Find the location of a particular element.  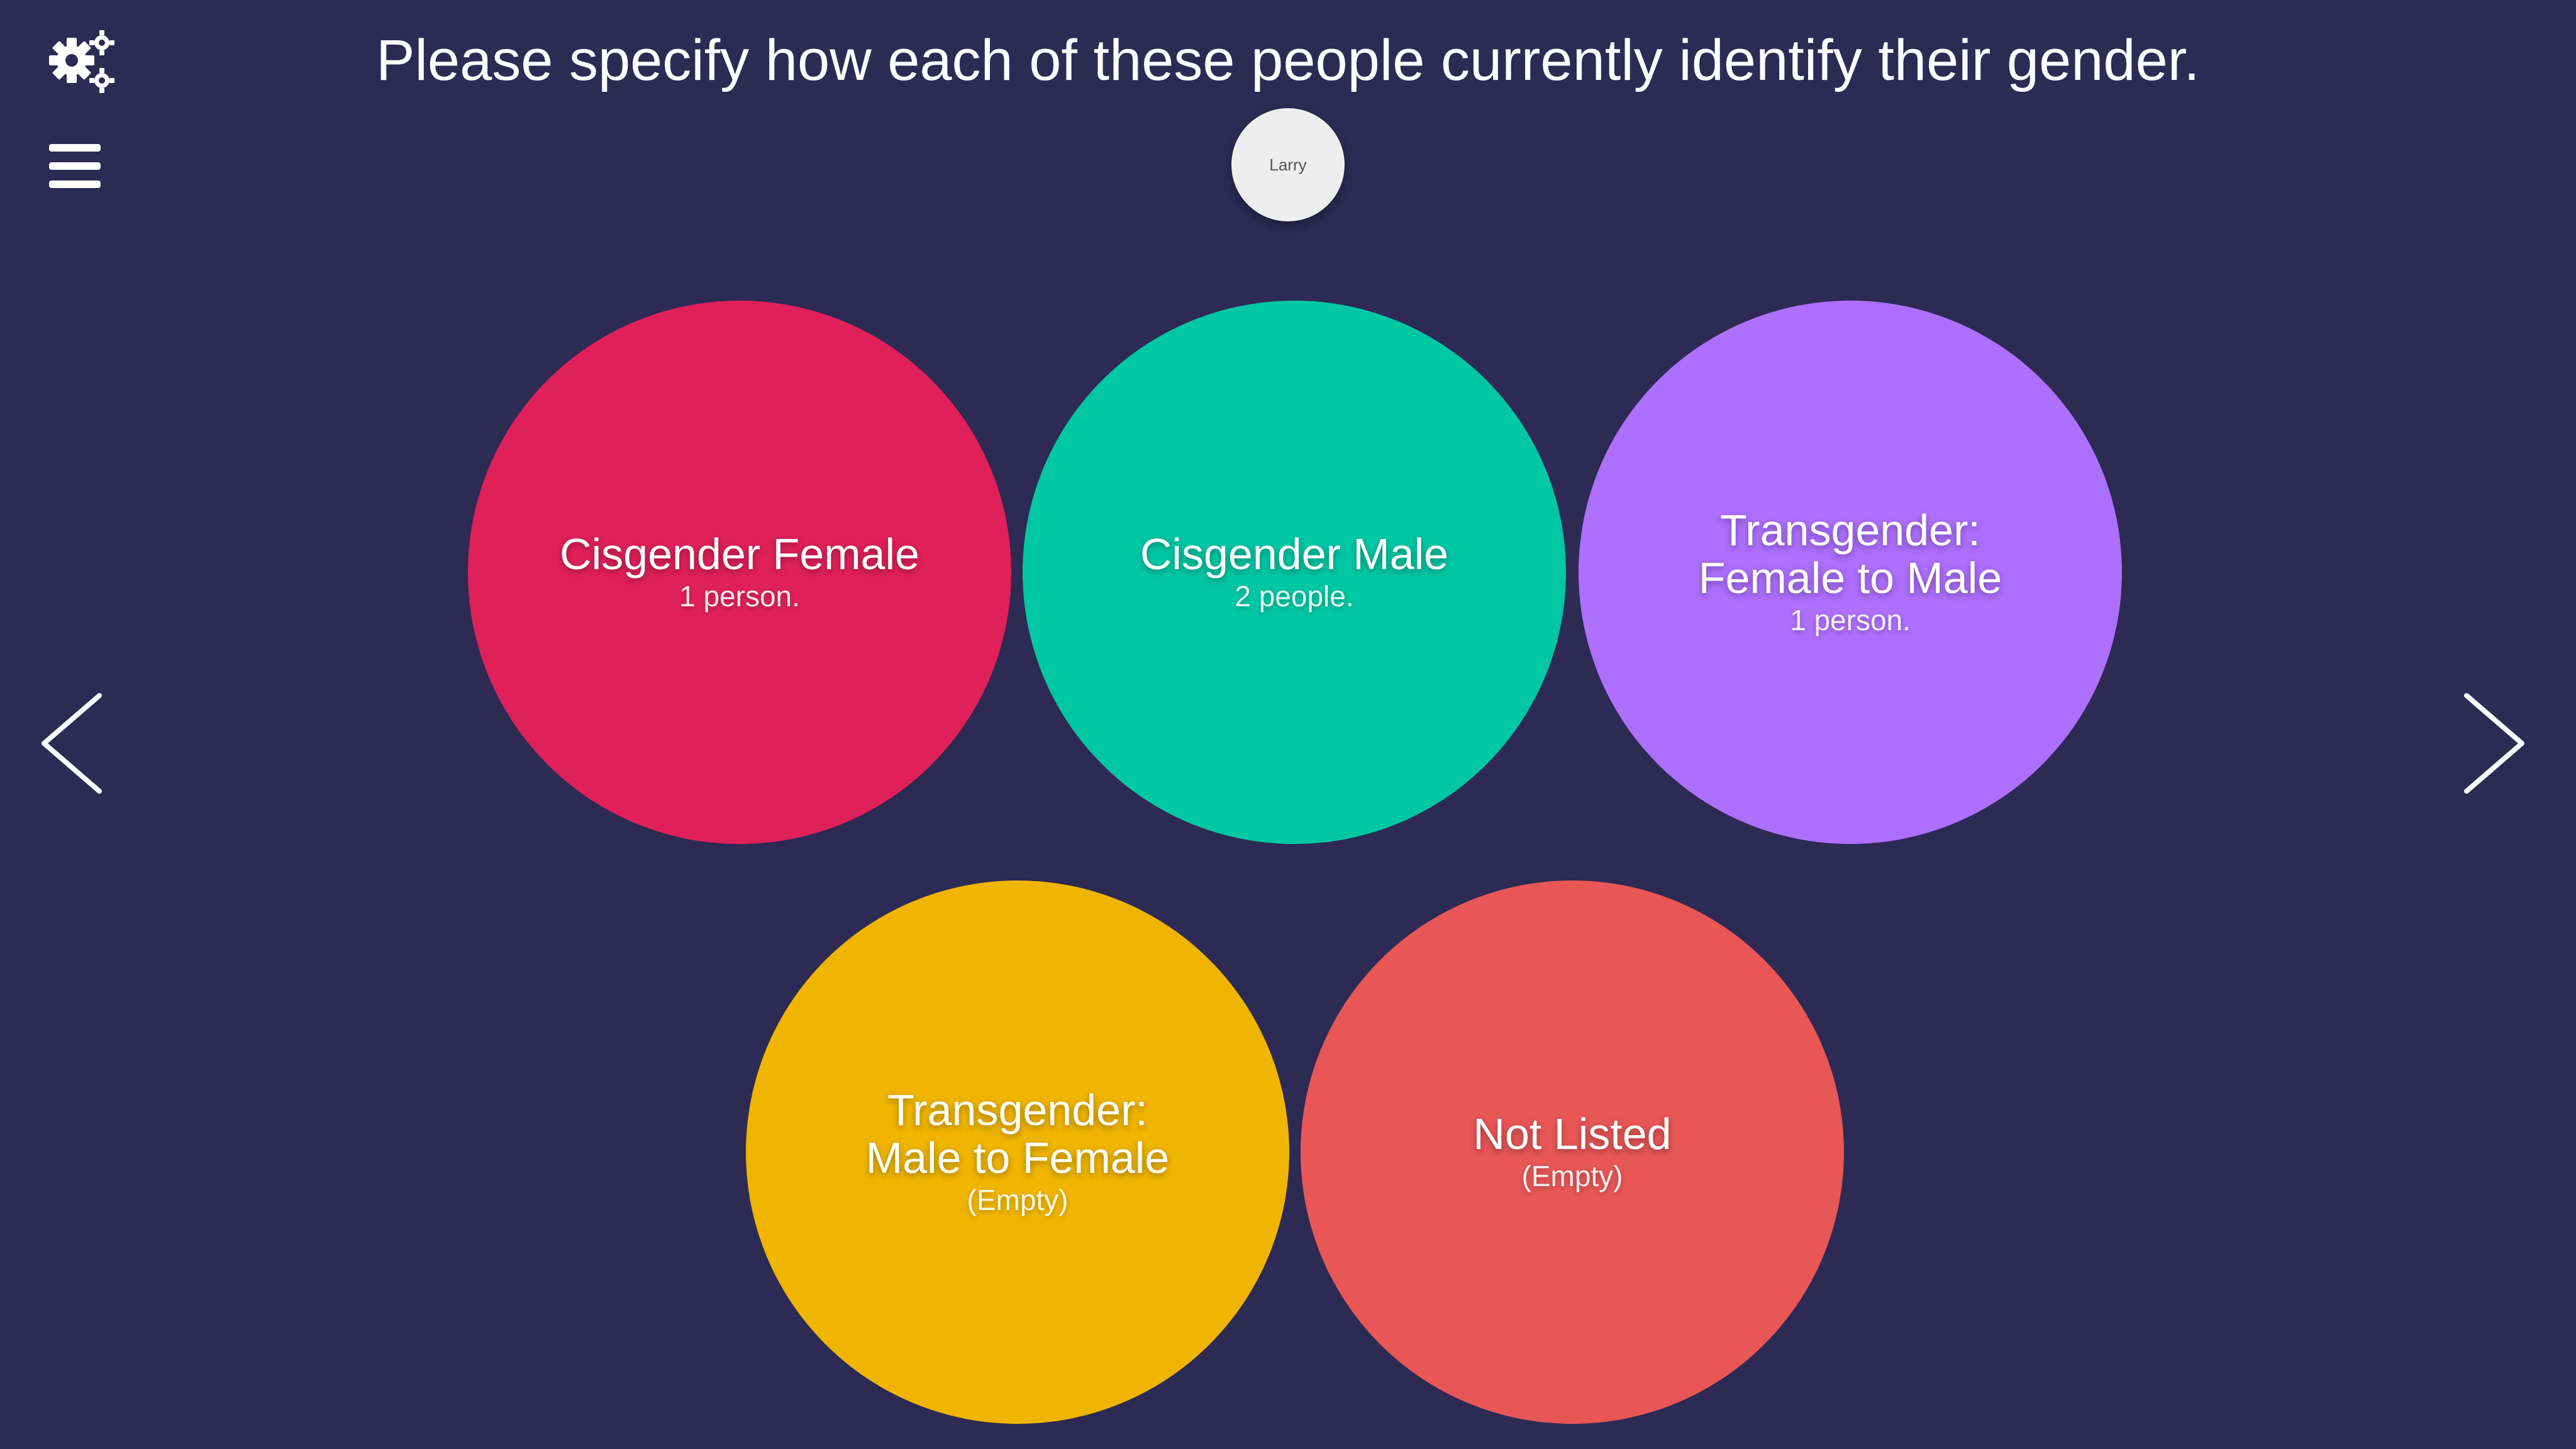

category-bin-not-listed: Not Listed (Empty) is located at coordinates (1572, 1152).